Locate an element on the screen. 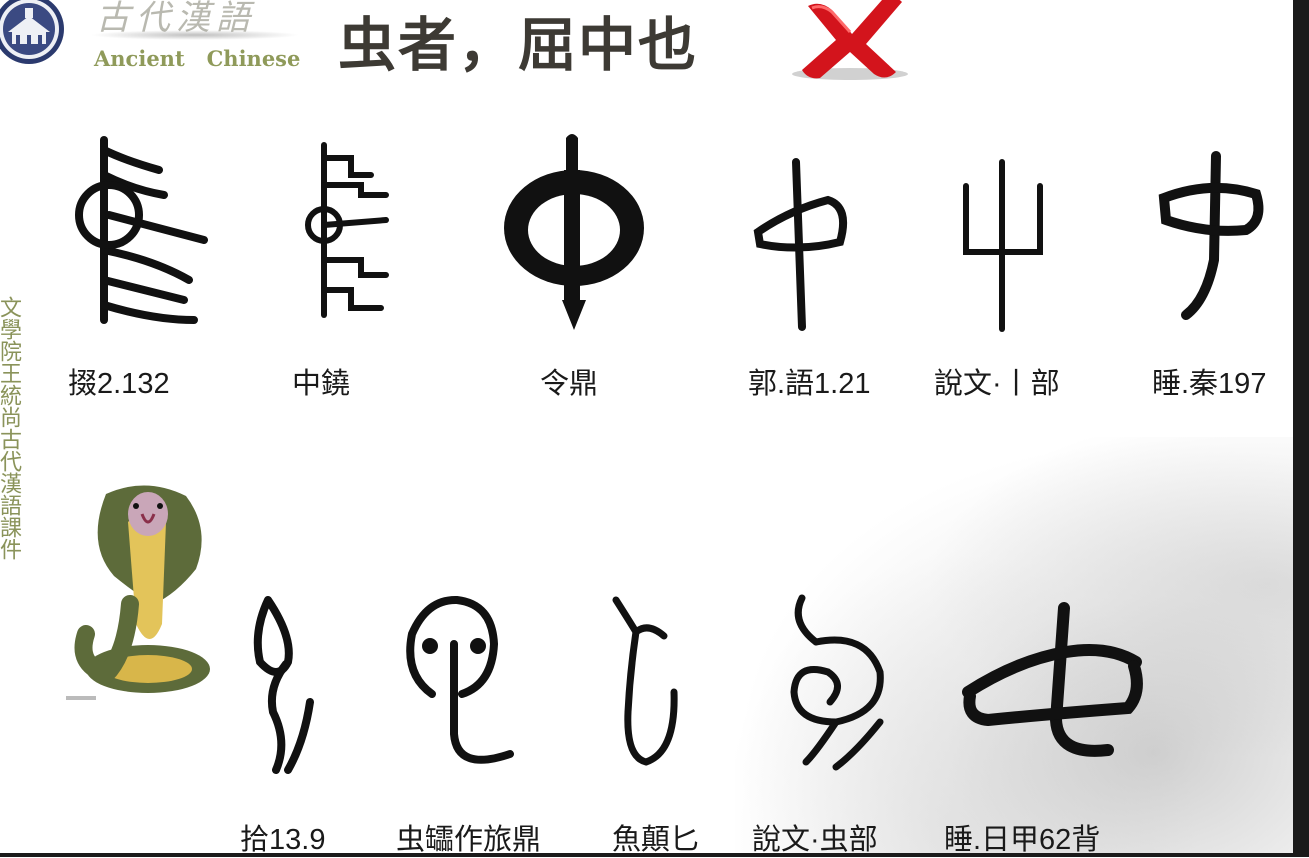  caption-7: 拾13.9 is located at coordinates (283, 840).